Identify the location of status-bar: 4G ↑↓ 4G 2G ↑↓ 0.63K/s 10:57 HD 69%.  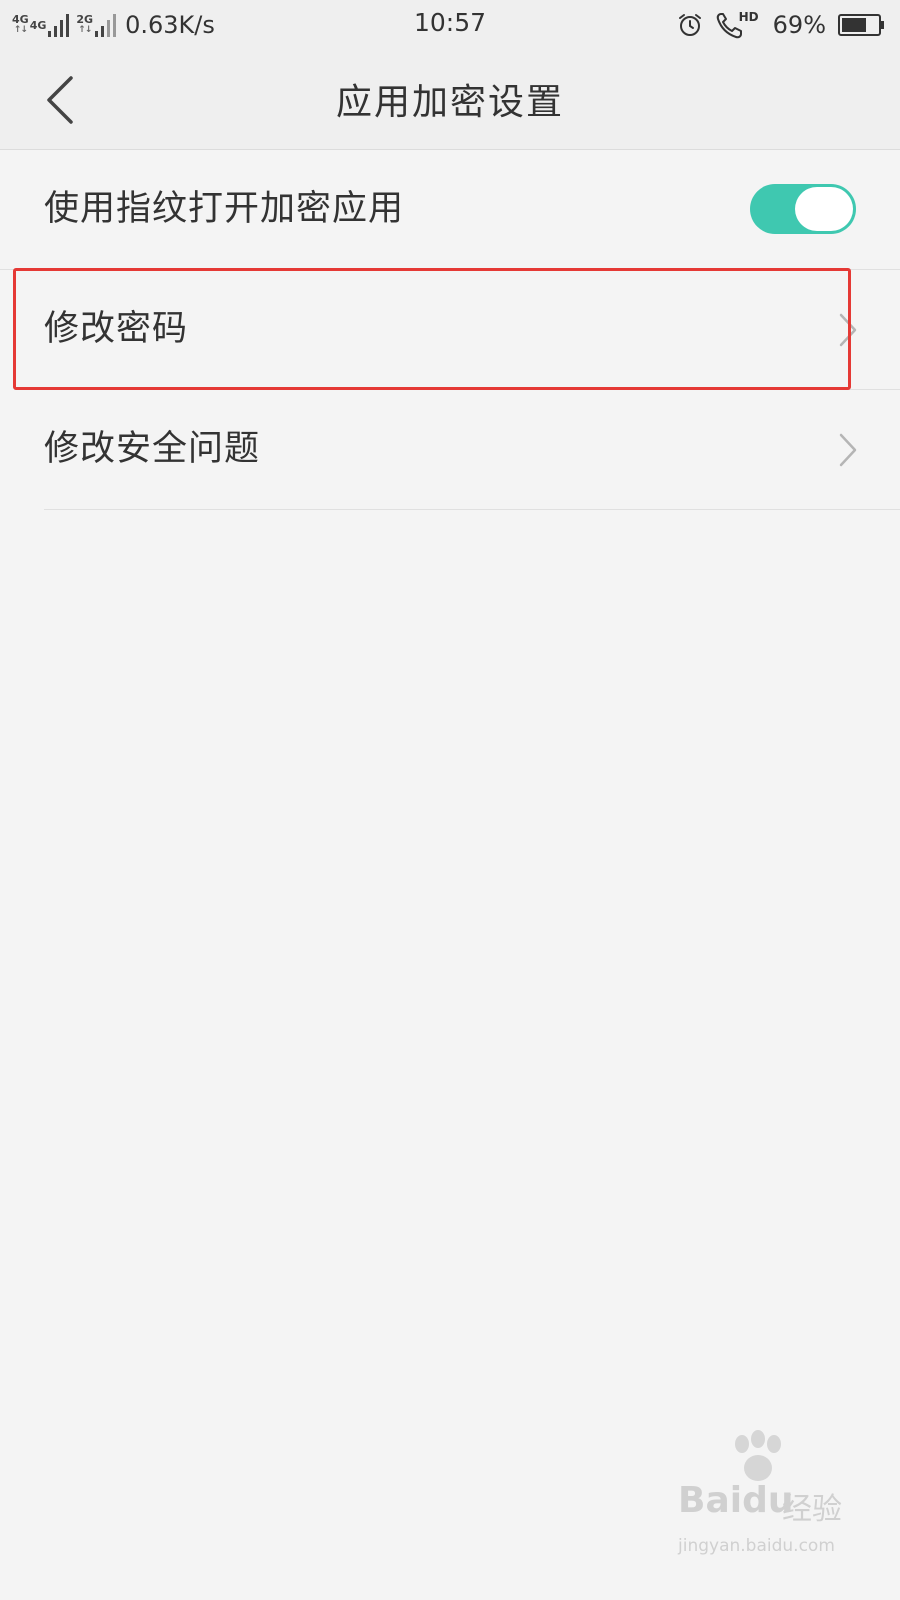
(450, 25).